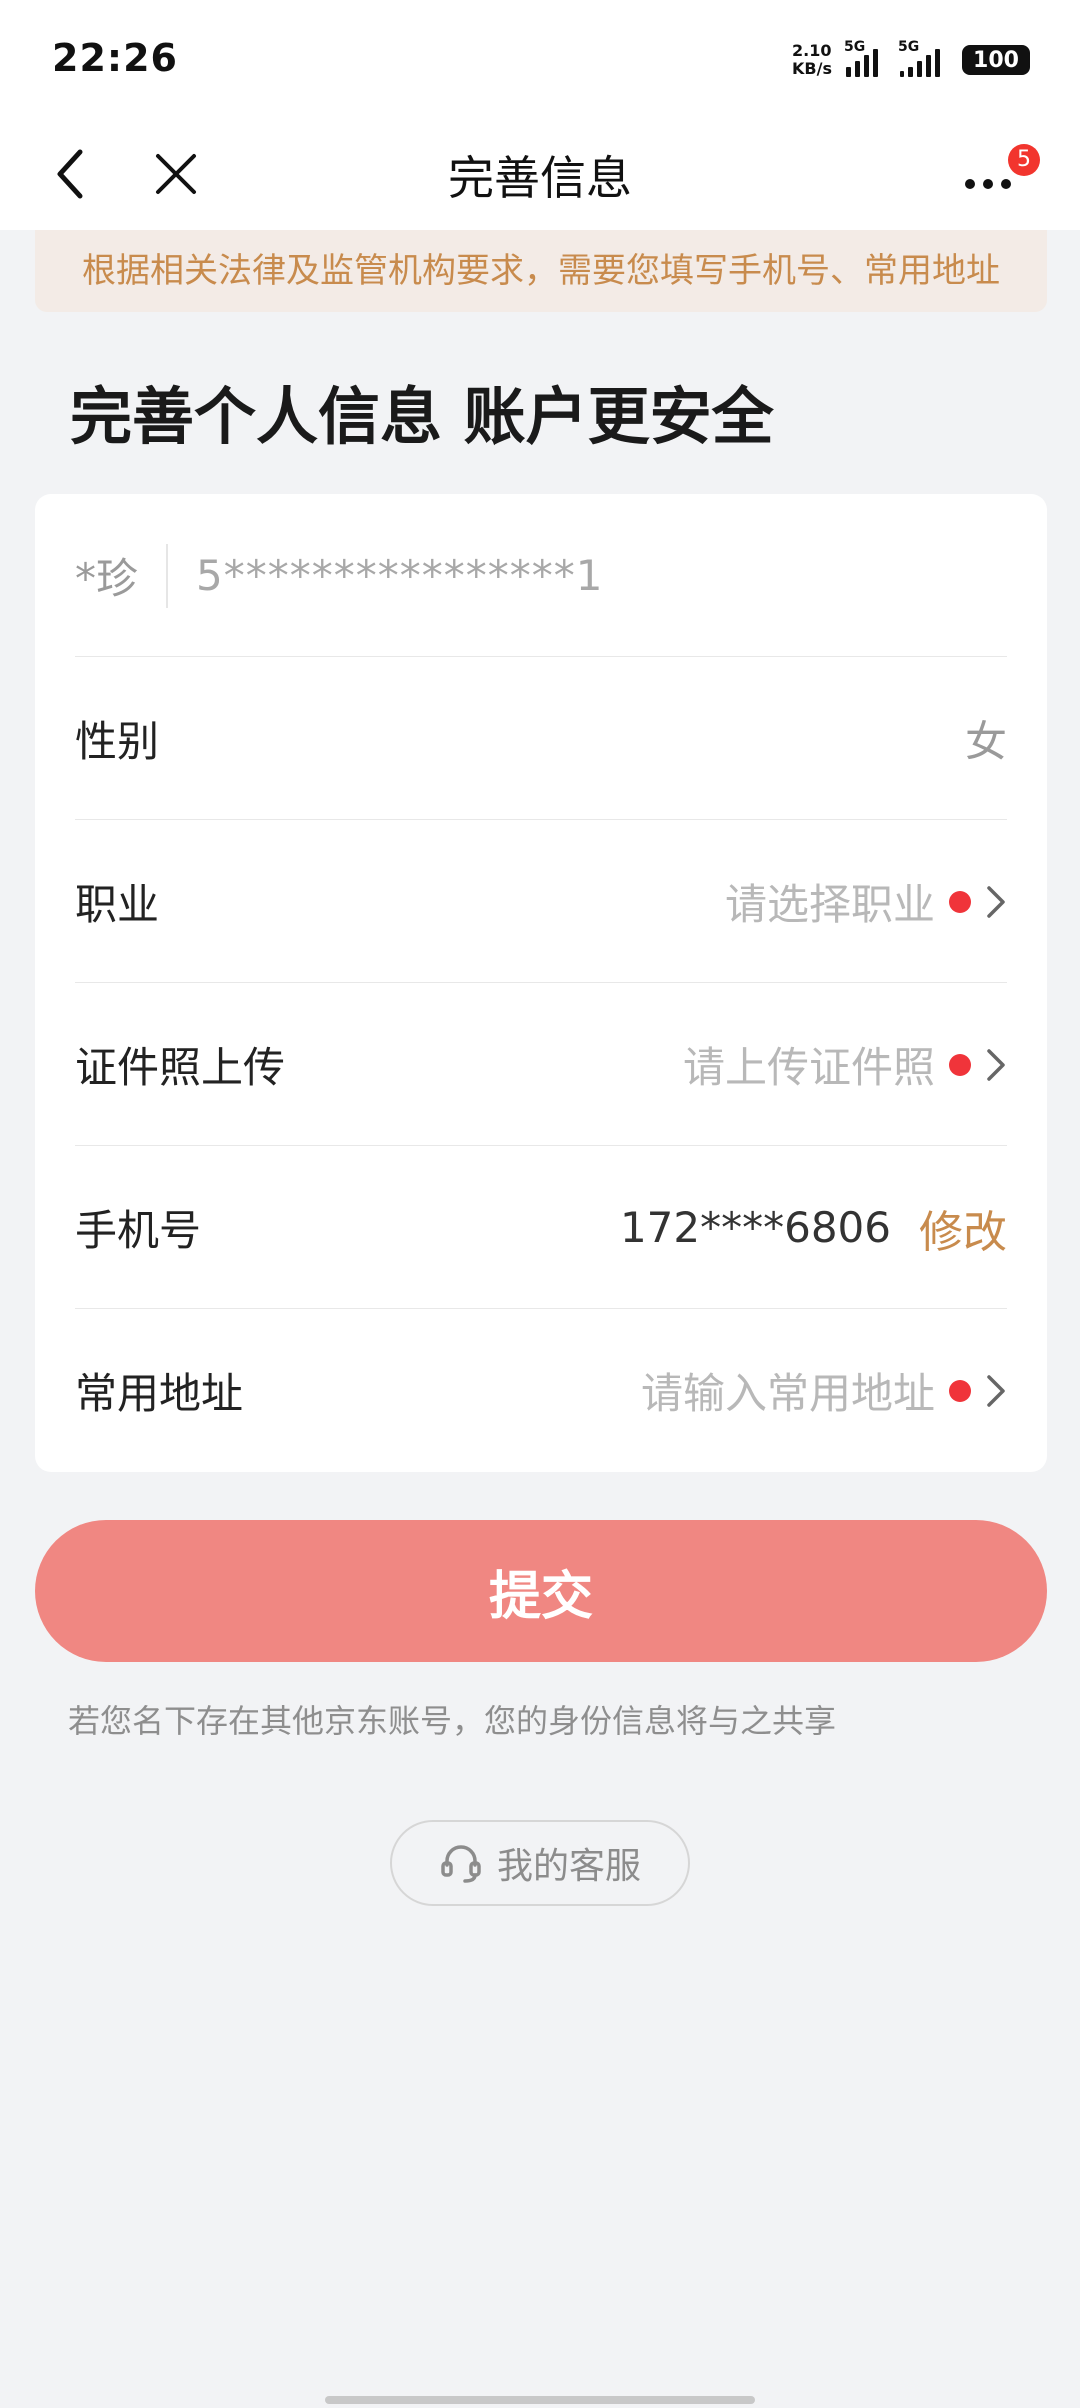 This screenshot has height=2408, width=1080. What do you see at coordinates (540, 2400) in the screenshot?
I see `home-indicator` at bounding box center [540, 2400].